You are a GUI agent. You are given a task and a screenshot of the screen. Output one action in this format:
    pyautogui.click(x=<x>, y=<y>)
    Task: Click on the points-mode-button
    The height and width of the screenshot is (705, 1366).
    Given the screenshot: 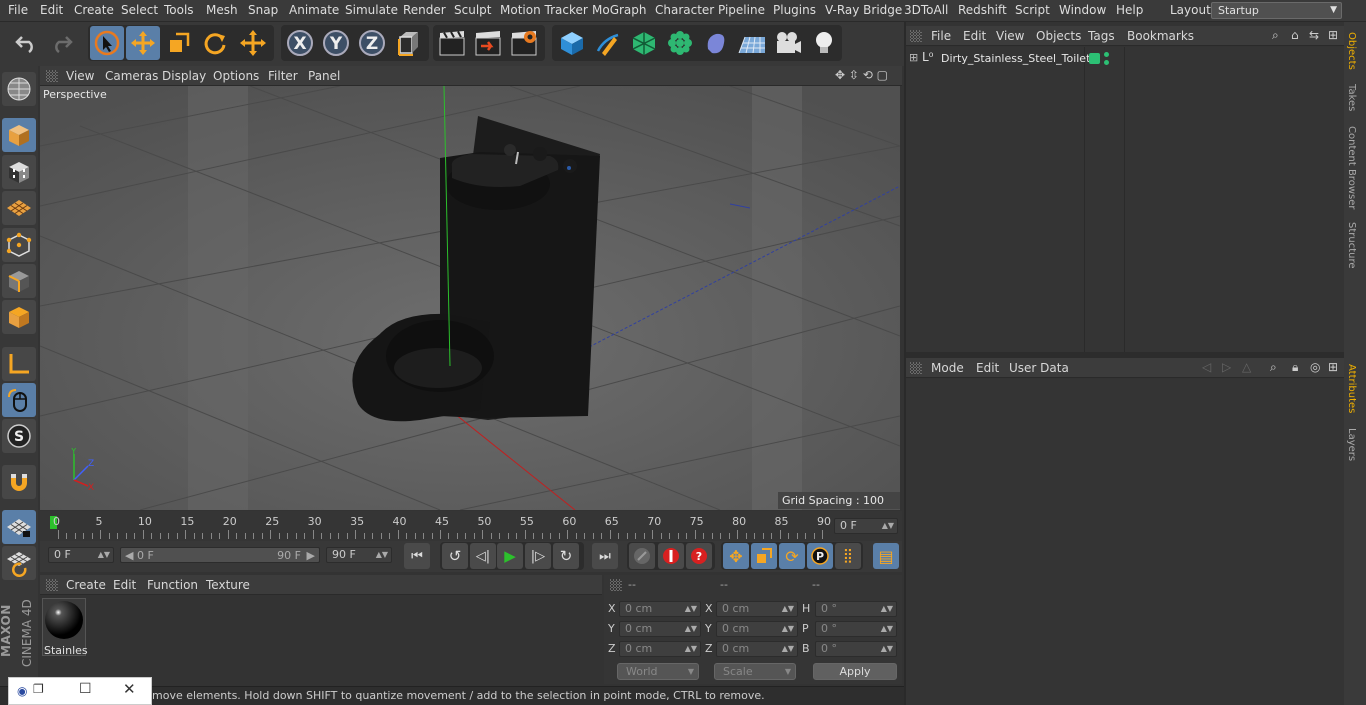 What is the action you would take?
    pyautogui.click(x=19, y=245)
    